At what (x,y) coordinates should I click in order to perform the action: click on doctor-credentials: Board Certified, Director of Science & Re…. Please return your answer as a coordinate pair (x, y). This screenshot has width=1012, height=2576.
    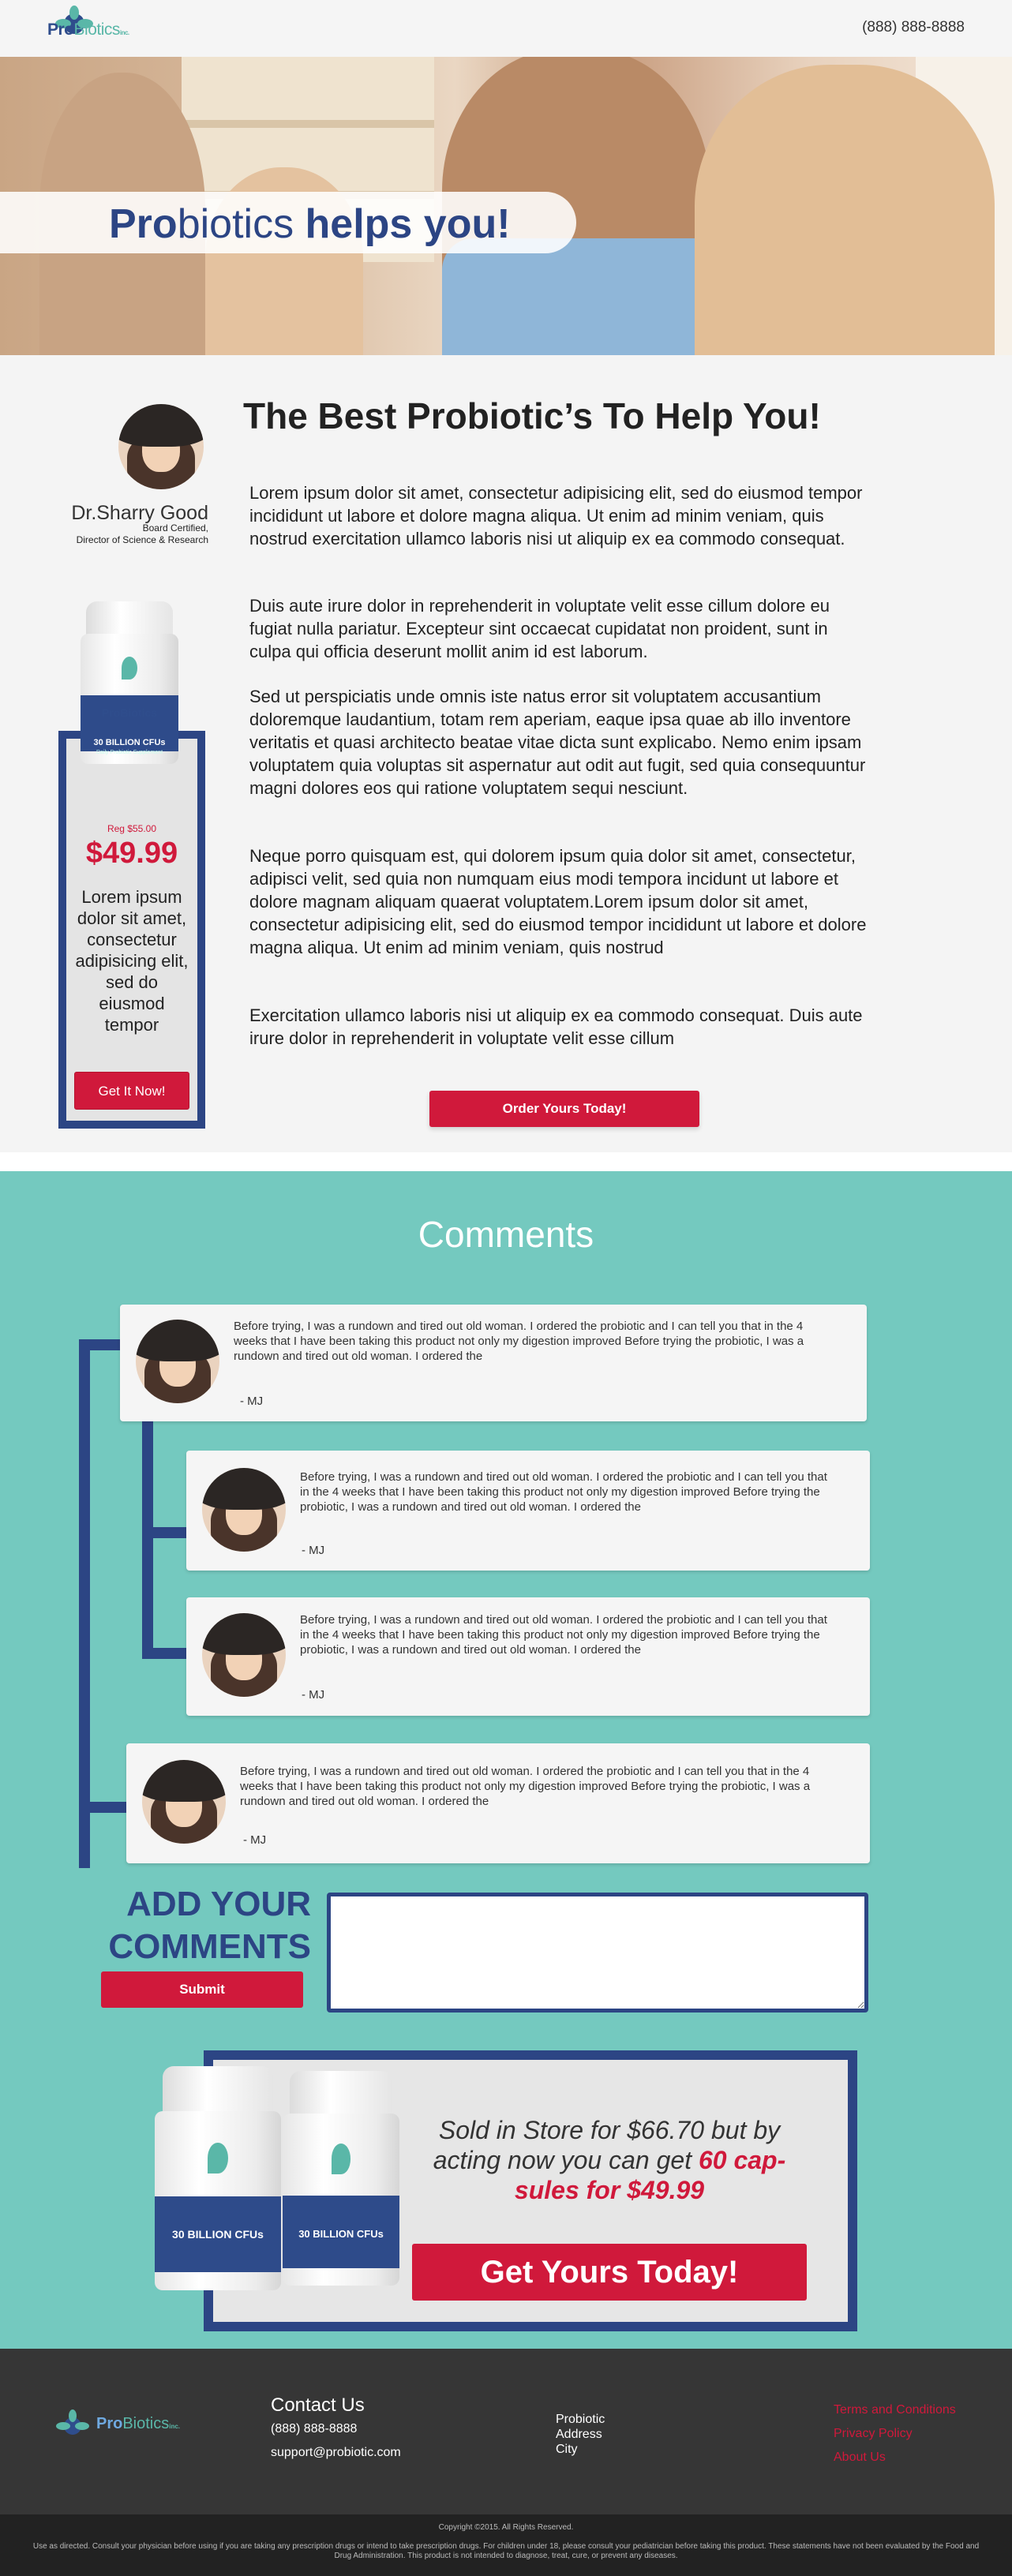
    Looking at the image, I should click on (142, 533).